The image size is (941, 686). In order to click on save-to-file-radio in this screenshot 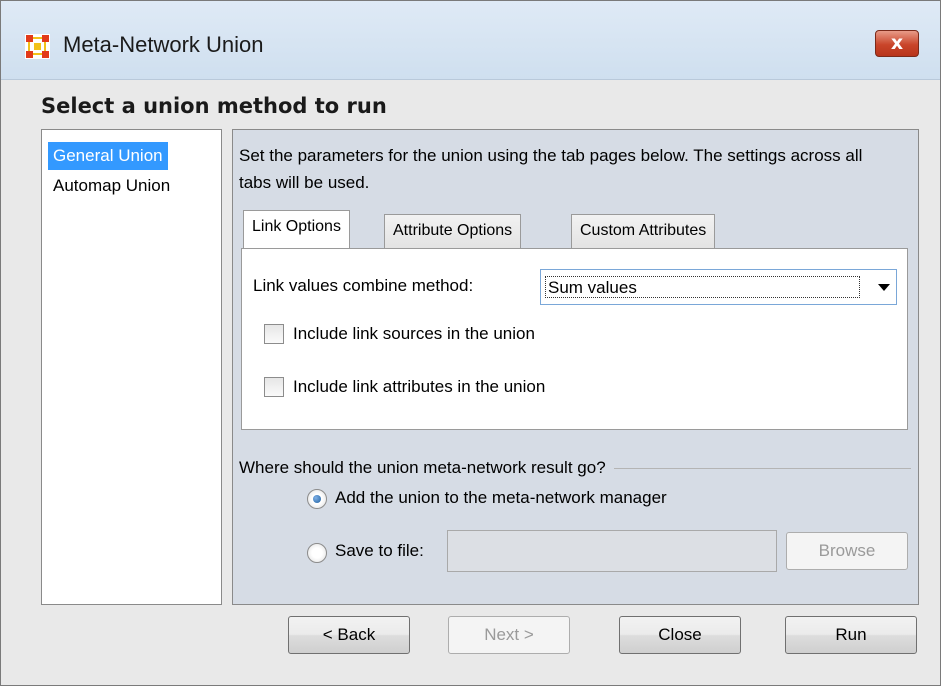, I will do `click(317, 553)`.